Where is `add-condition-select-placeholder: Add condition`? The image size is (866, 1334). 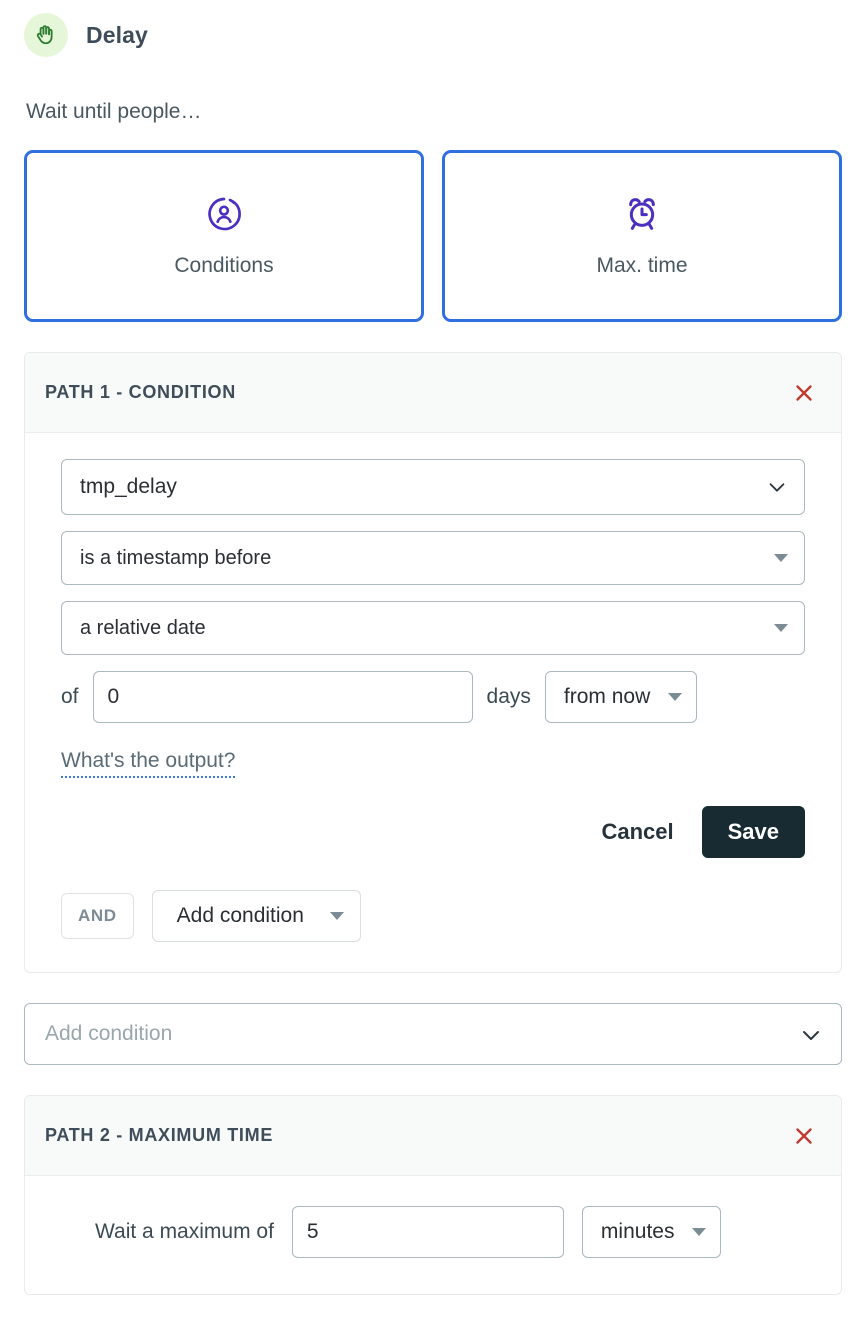
add-condition-select-placeholder: Add condition is located at coordinates (109, 1033).